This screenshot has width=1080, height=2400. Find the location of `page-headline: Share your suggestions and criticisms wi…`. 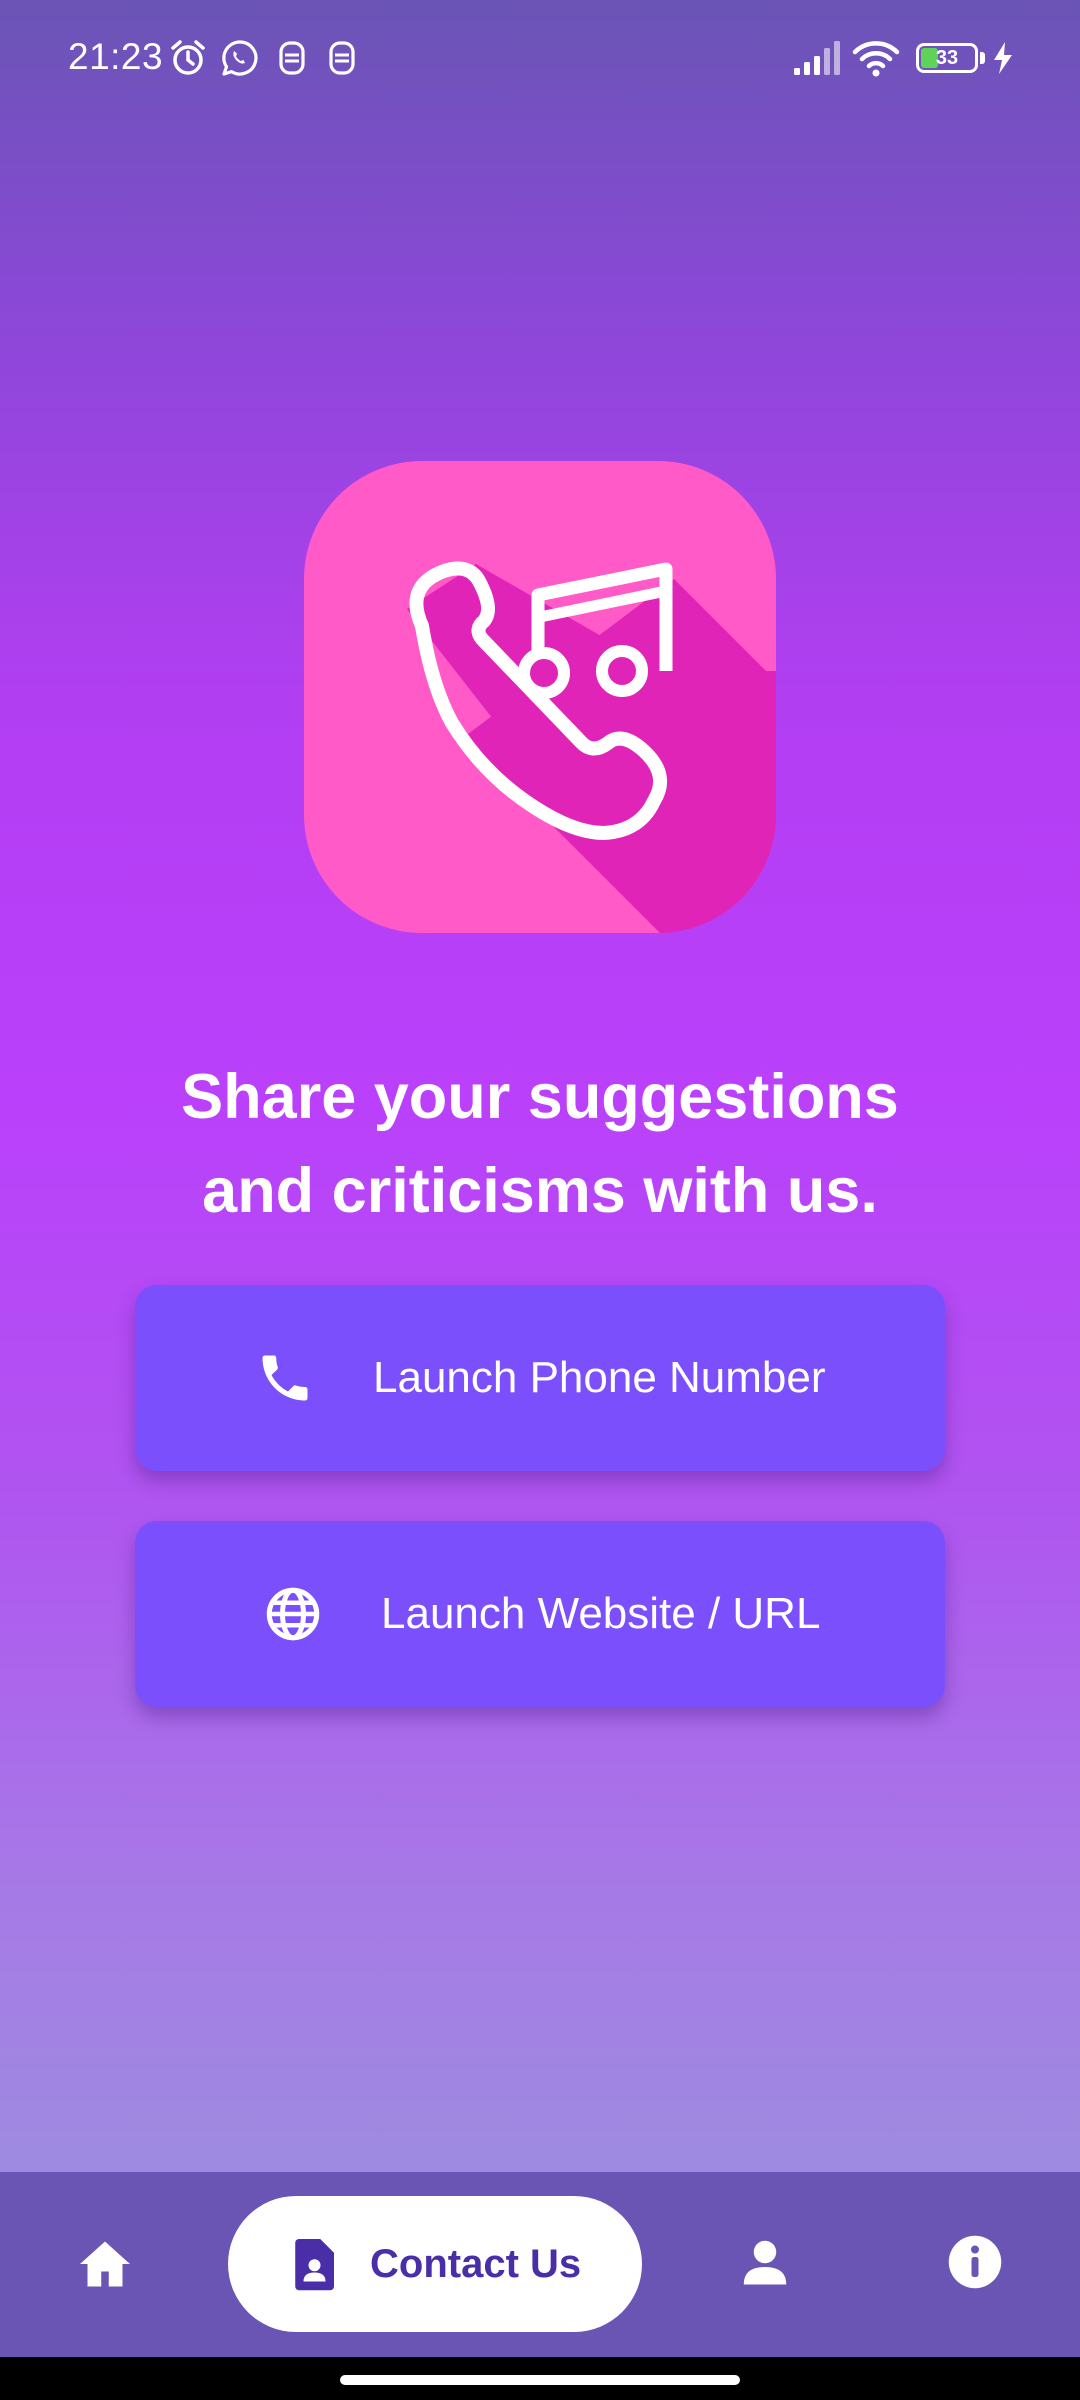

page-headline: Share your suggestions and criticisms wi… is located at coordinates (540, 1144).